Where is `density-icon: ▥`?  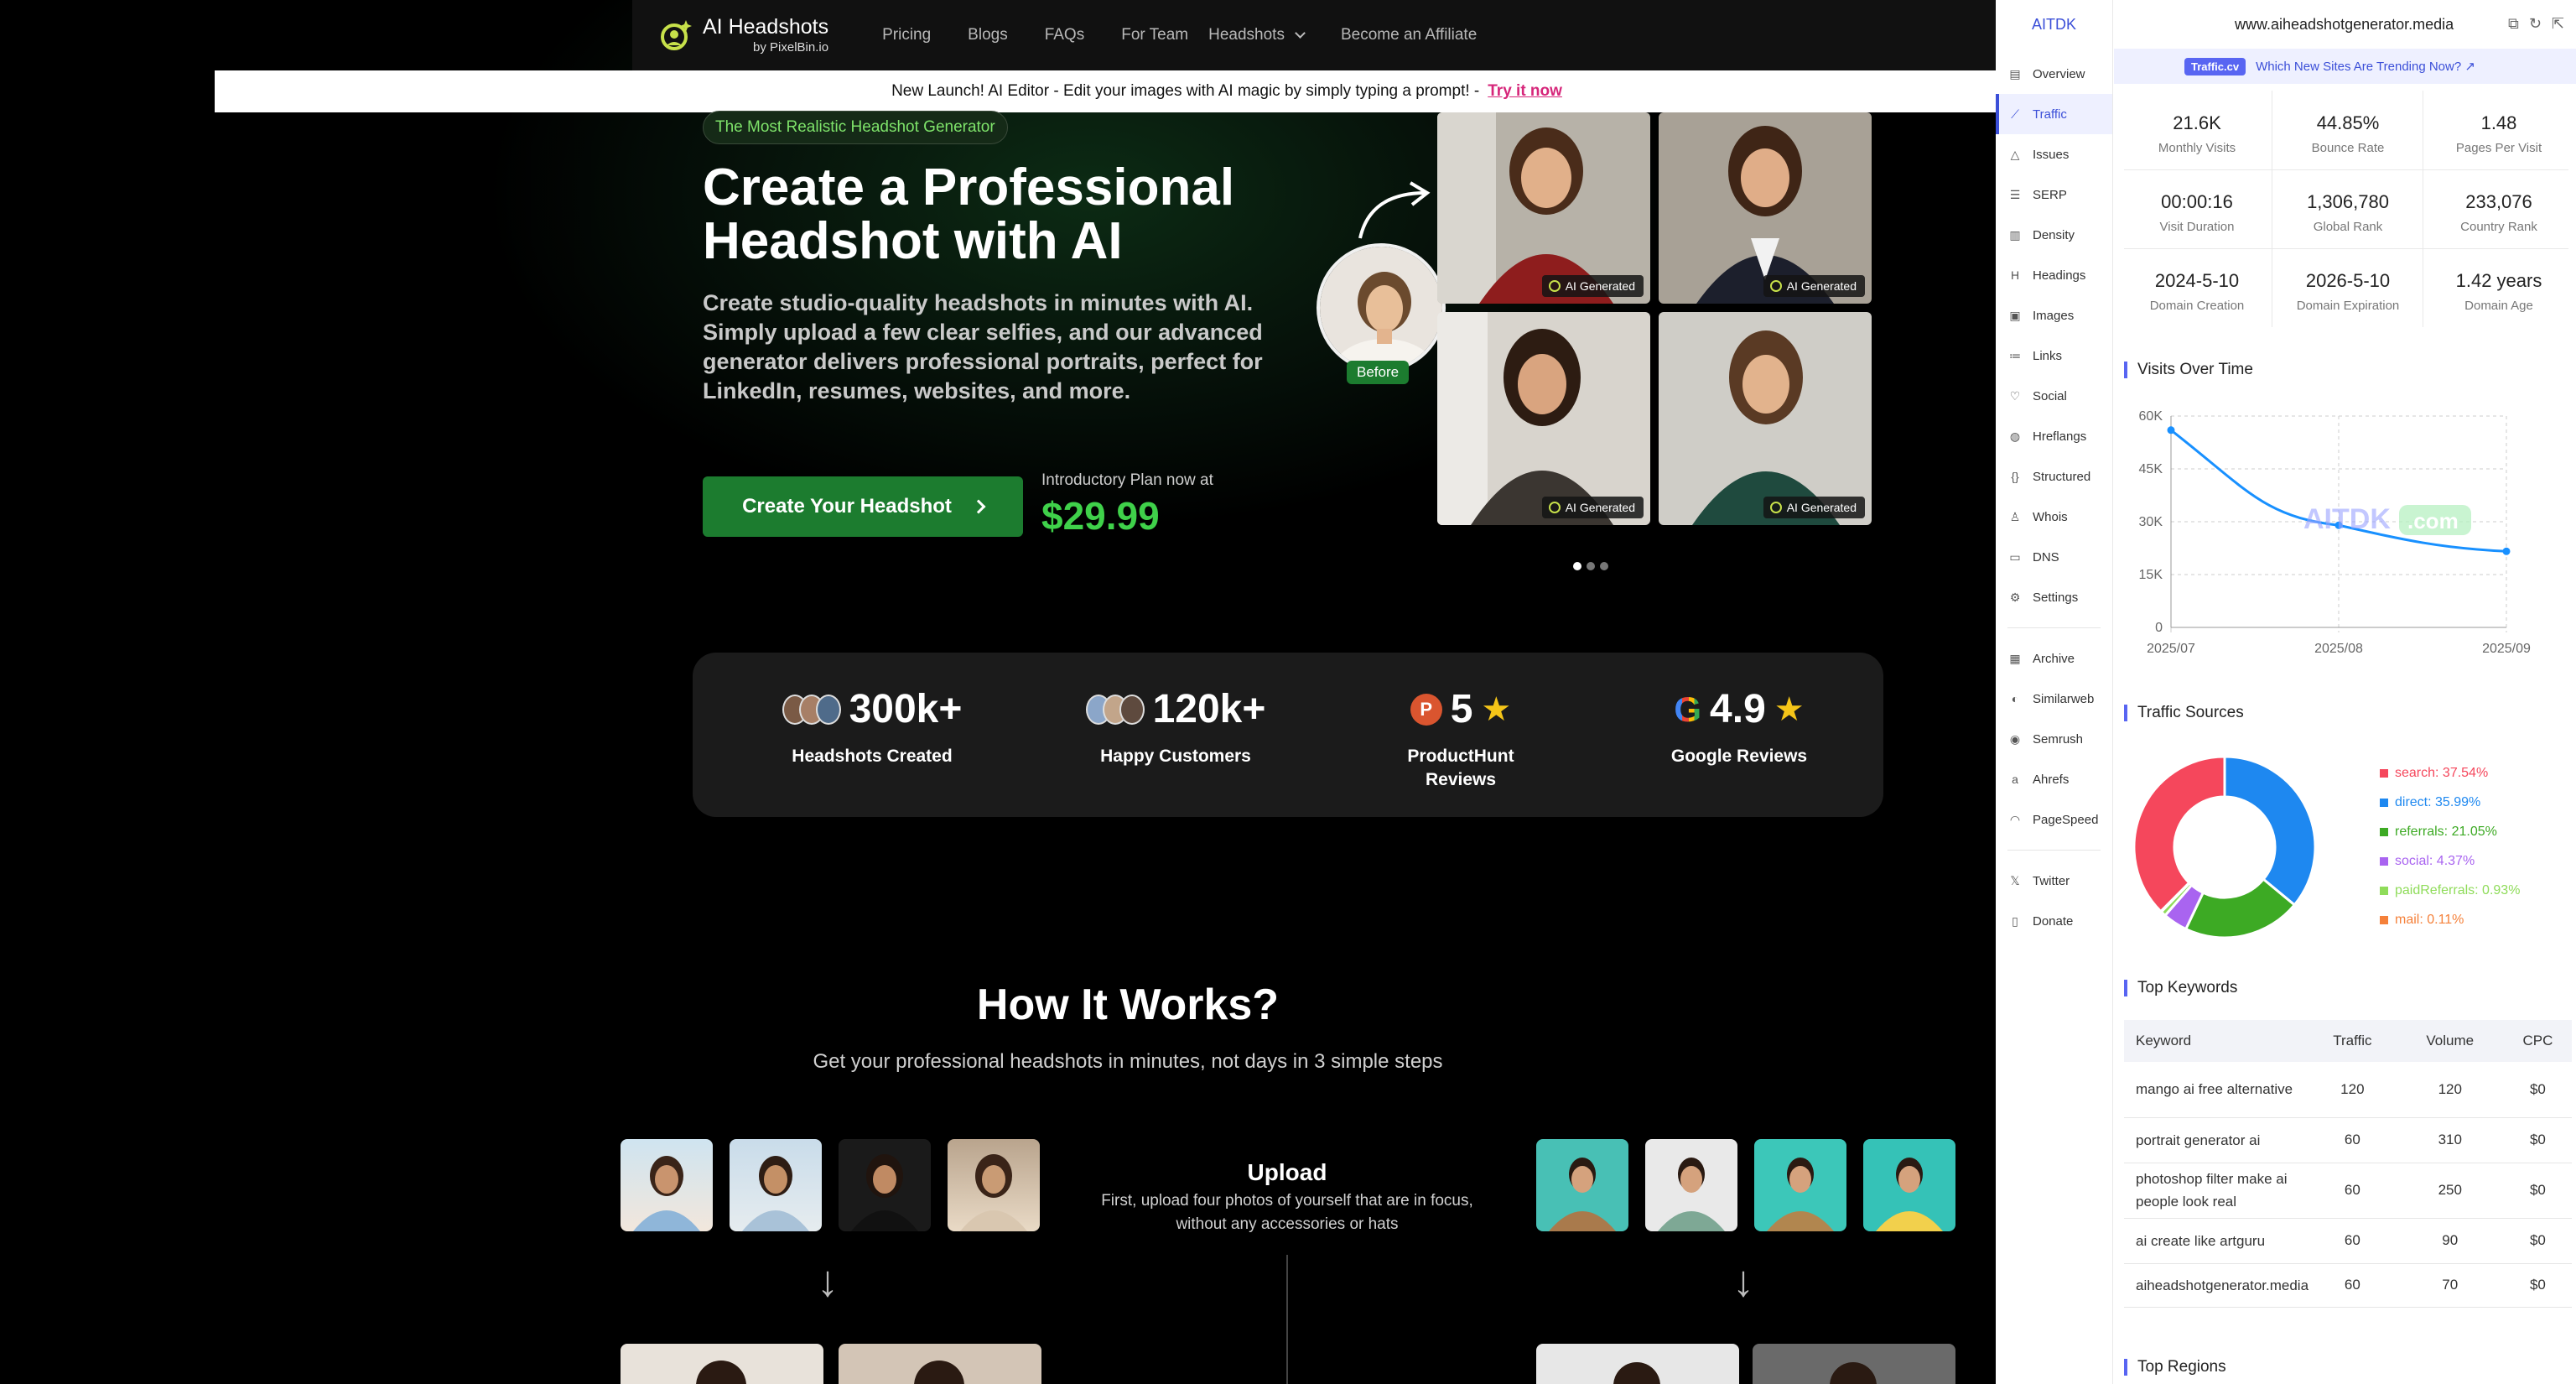
density-icon: ▥ is located at coordinates (2015, 234).